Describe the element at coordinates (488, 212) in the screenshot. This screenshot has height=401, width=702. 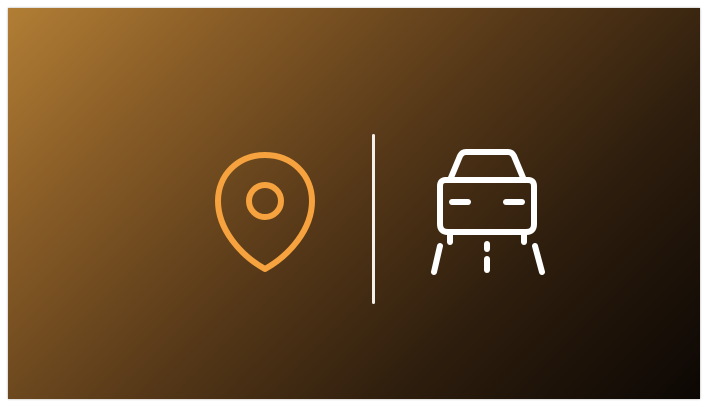
I see `car-on-road-icon` at that location.